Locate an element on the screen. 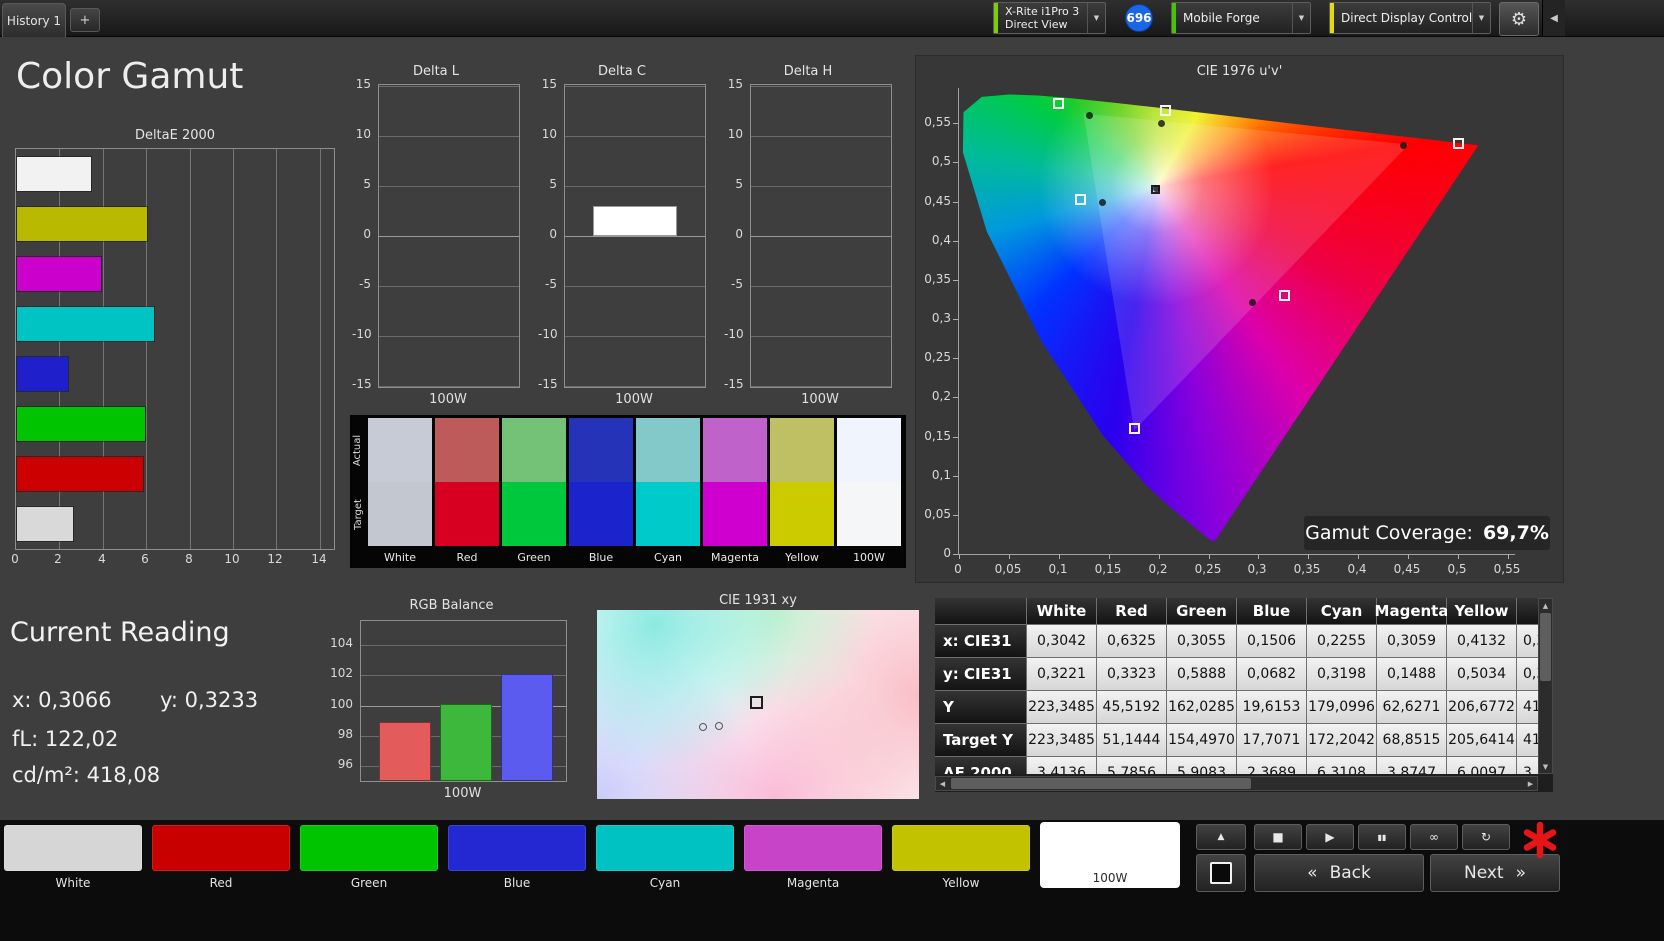 This screenshot has width=1664, height=941. x-tick-mark is located at coordinates (1358, 556).